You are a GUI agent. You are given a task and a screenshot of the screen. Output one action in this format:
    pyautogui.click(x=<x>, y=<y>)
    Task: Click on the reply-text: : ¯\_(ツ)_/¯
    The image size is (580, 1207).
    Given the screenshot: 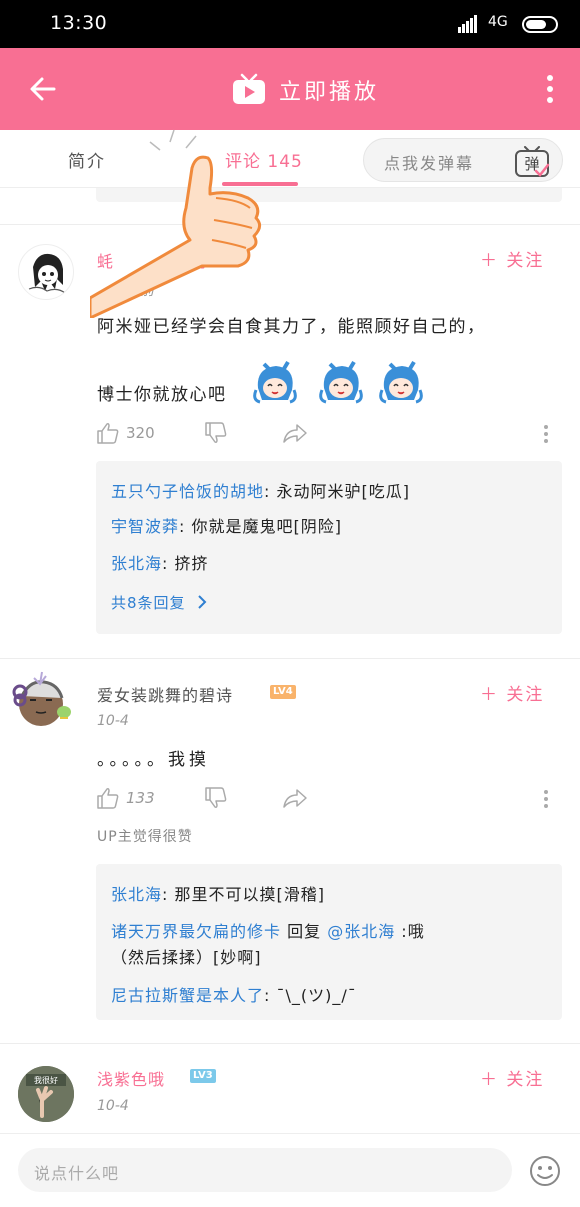 What is the action you would take?
    pyautogui.click(x=310, y=995)
    